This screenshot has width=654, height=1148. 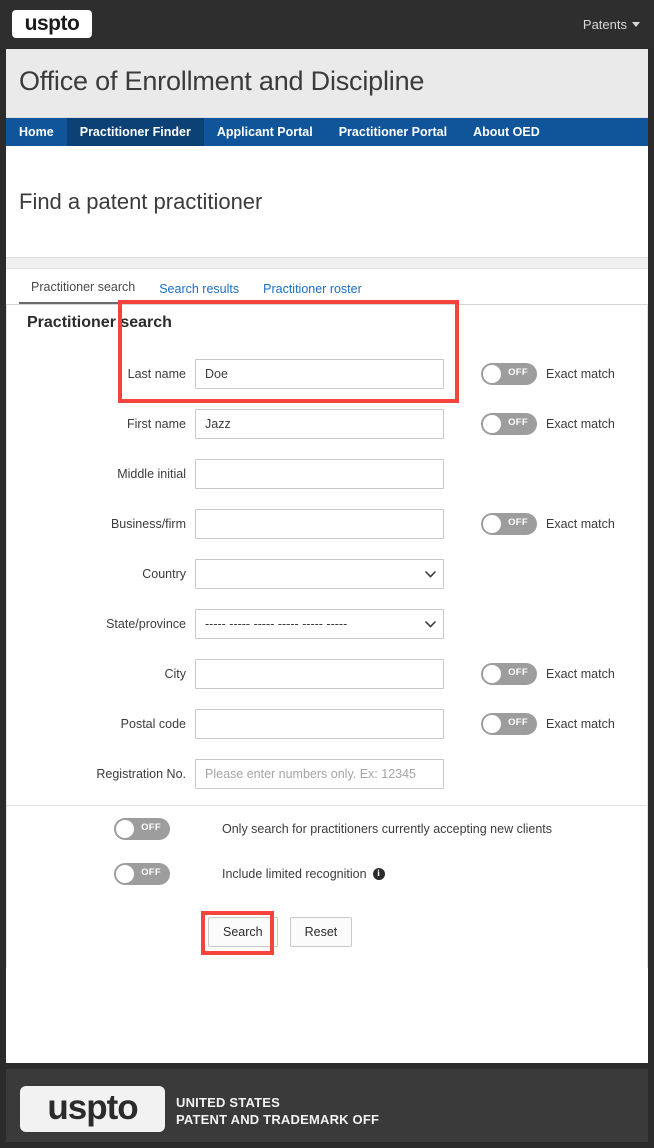 What do you see at coordinates (548, 524) in the screenshot?
I see `exact-match-business-firm: OFF Exact match` at bounding box center [548, 524].